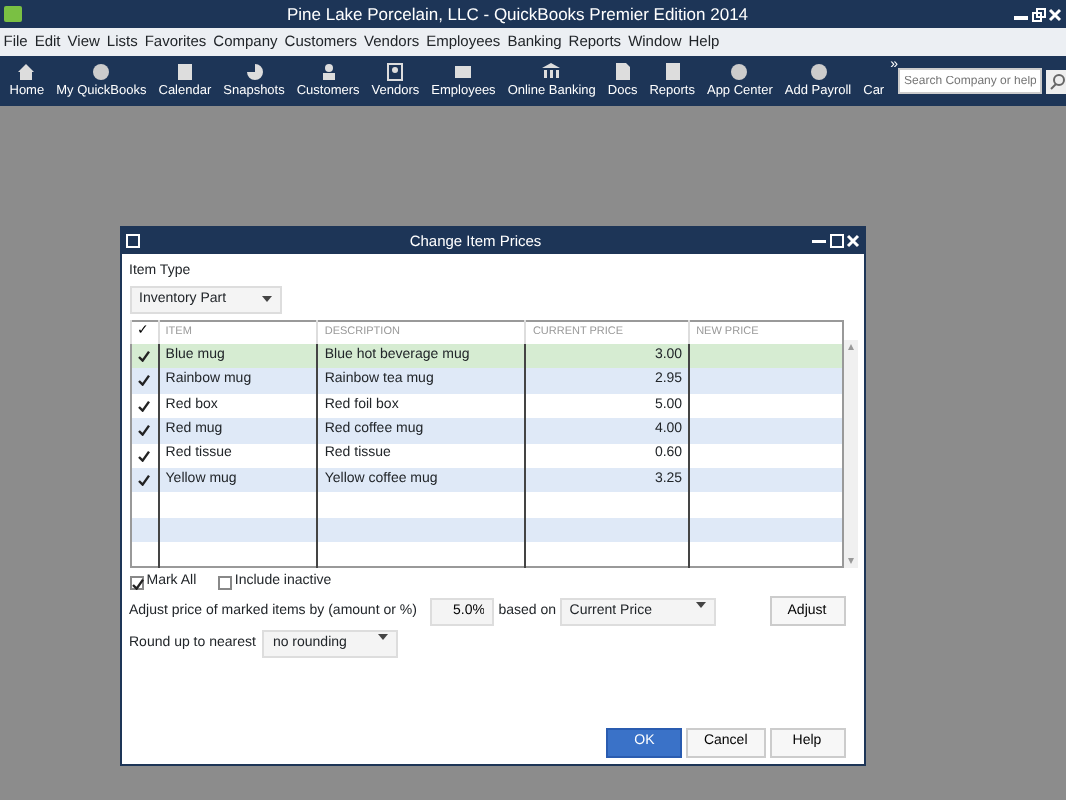 Image resolution: width=1066 pixels, height=800 pixels. Describe the element at coordinates (184, 72) in the screenshot. I see `calendar-icon` at that location.